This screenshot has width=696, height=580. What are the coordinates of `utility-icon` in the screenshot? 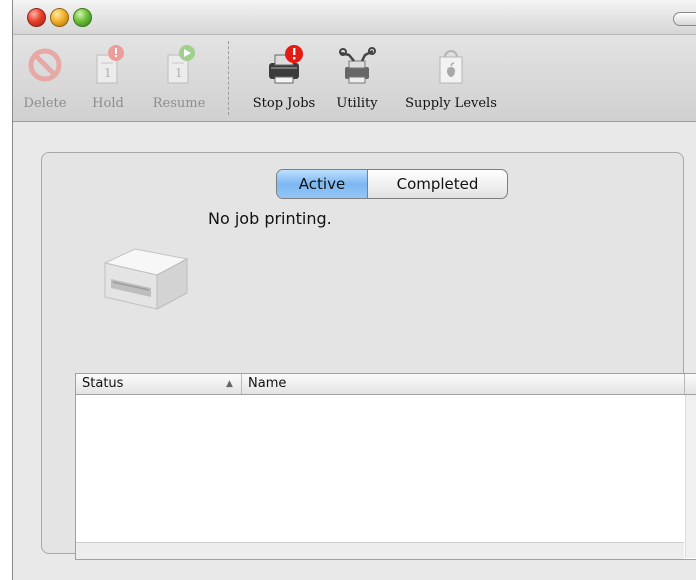 It's located at (357, 65).